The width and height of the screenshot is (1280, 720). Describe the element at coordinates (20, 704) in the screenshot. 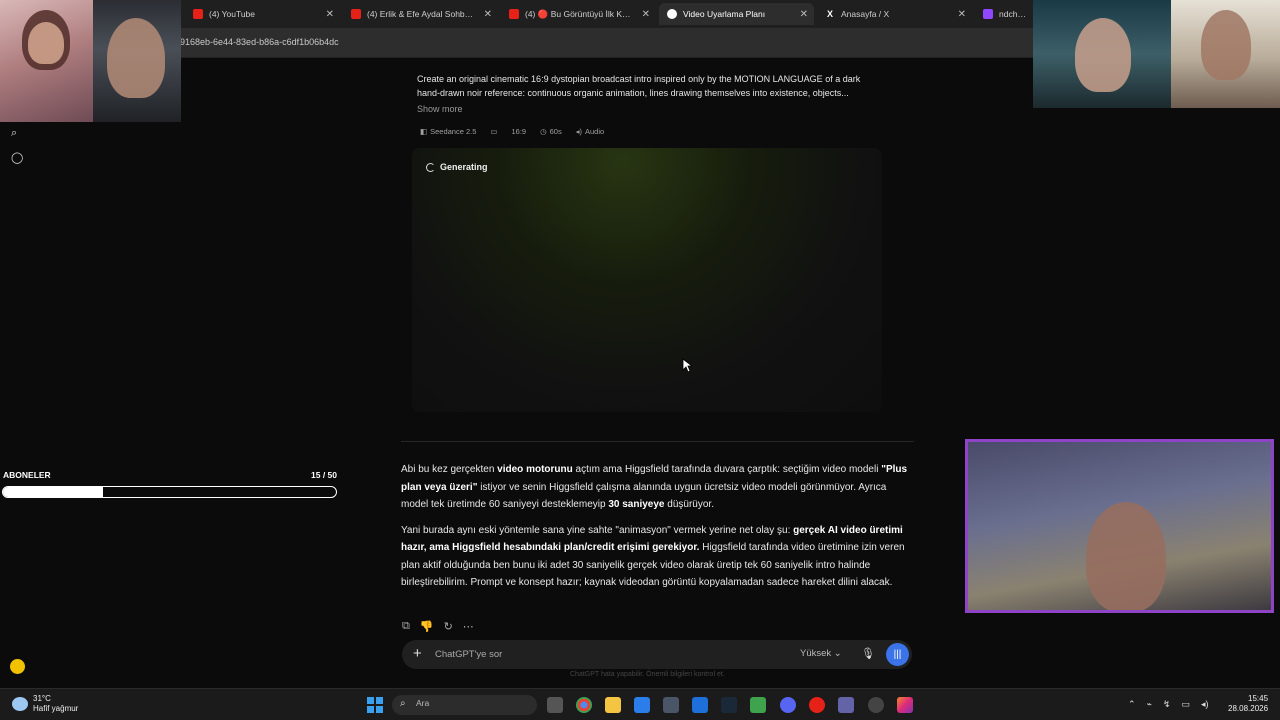

I see `weather-icon` at that location.